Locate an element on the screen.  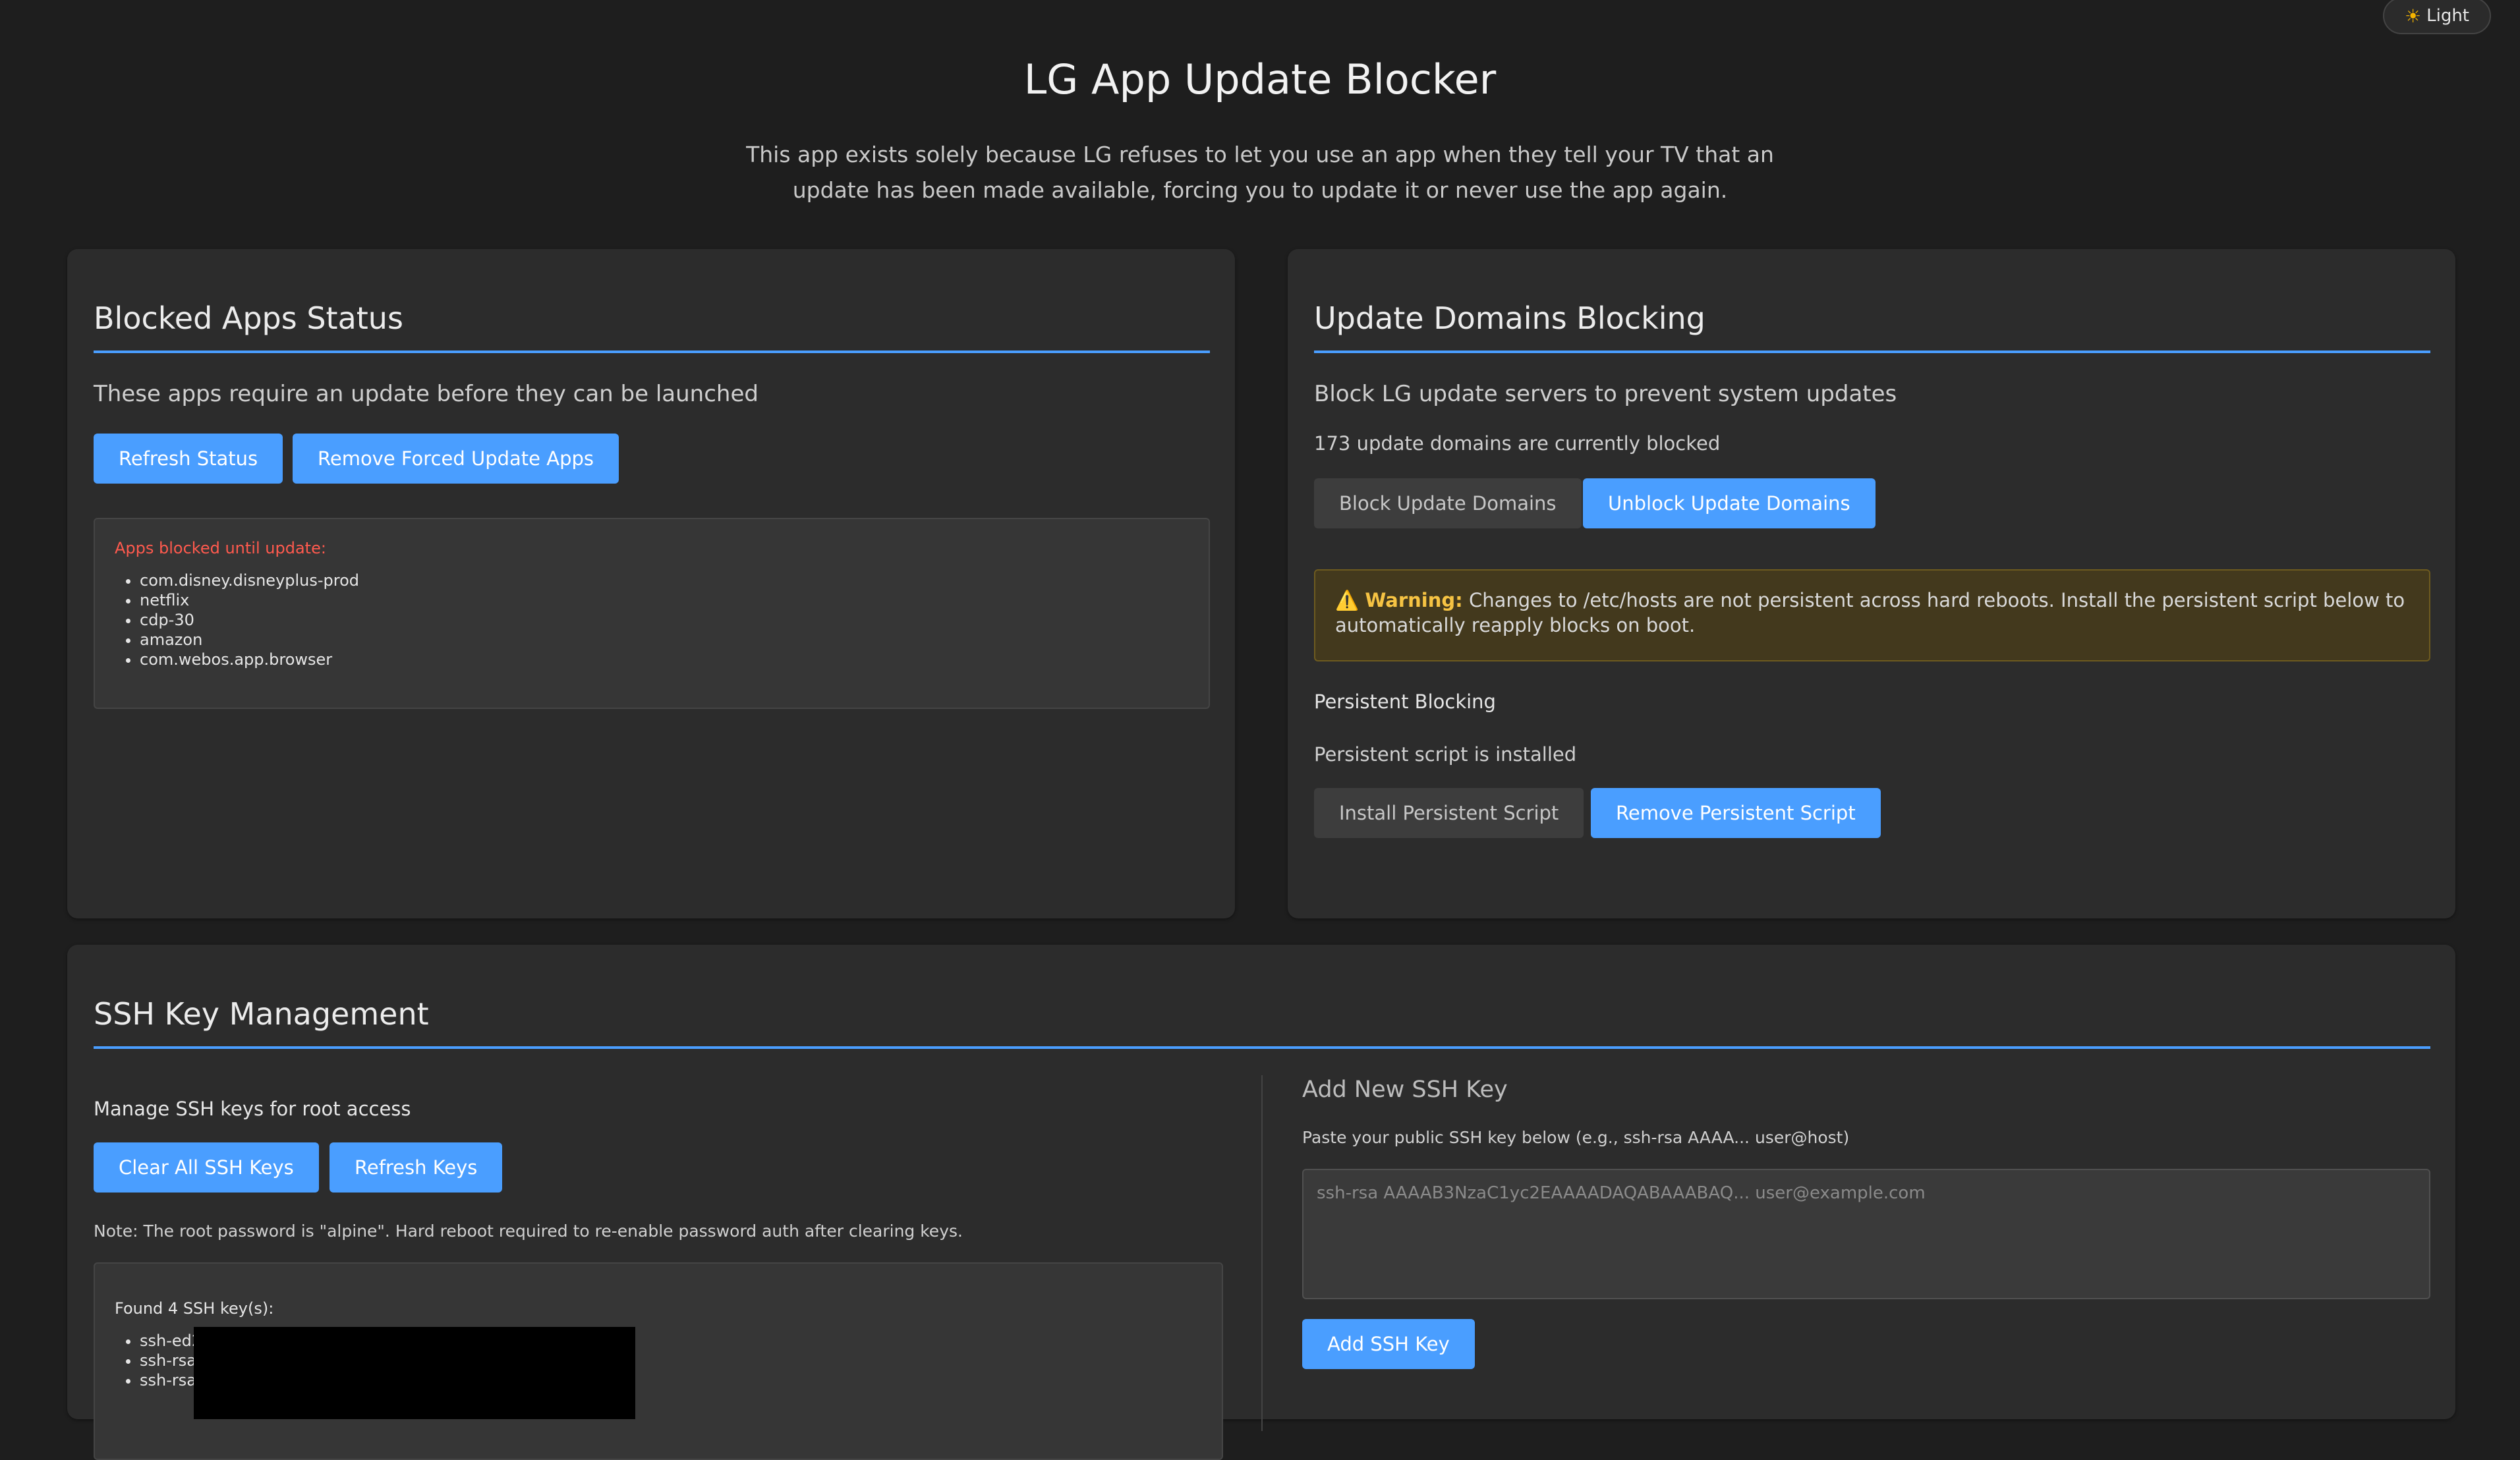
list-item: cdp-30 is located at coordinates (249, 620).